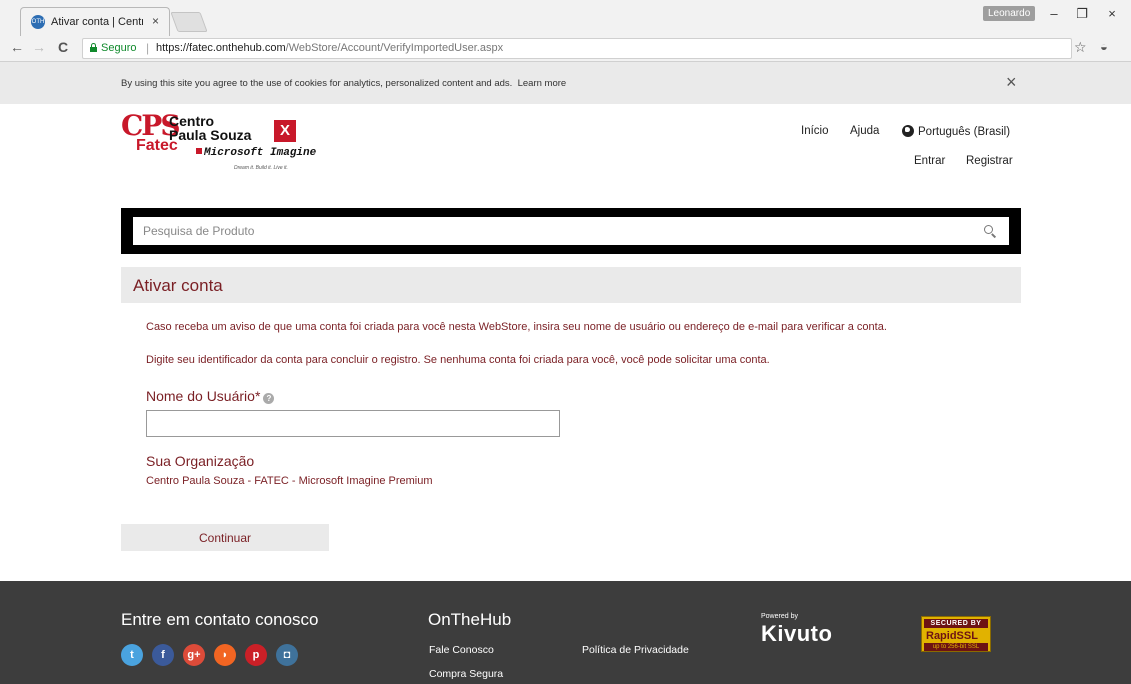  Describe the element at coordinates (864, 131) in the screenshot. I see `nav-ajuda: Ajuda` at that location.